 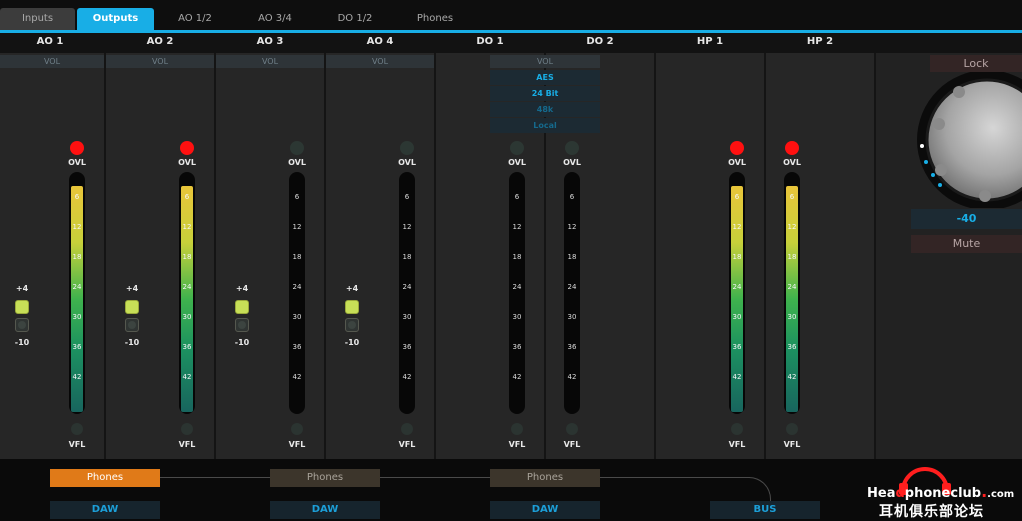 What do you see at coordinates (77, 429) in the screenshot?
I see `vfl-led-ao1` at bounding box center [77, 429].